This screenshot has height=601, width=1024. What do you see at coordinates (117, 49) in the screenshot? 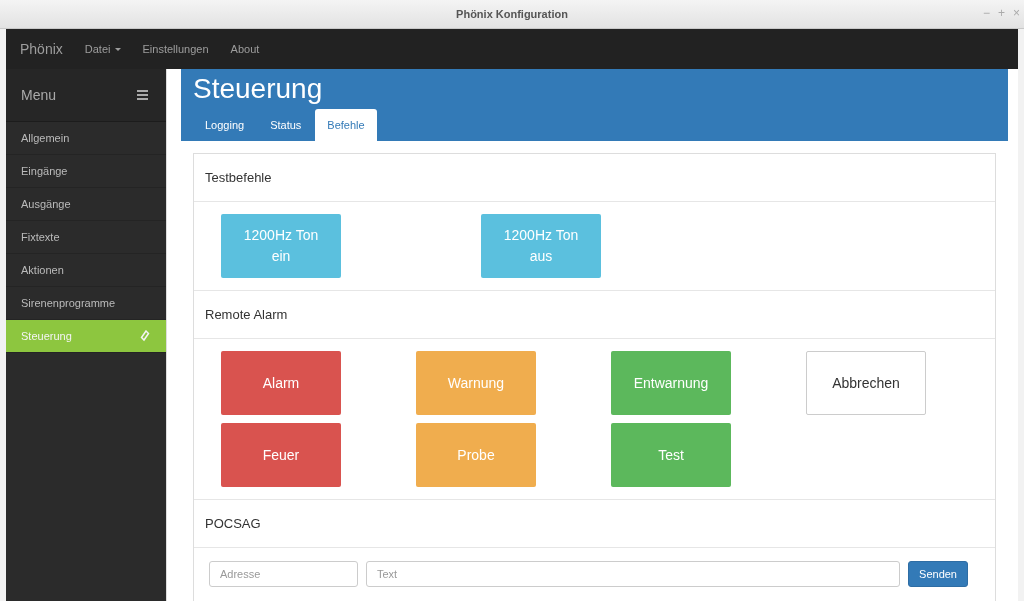
I see `caret-icon` at bounding box center [117, 49].